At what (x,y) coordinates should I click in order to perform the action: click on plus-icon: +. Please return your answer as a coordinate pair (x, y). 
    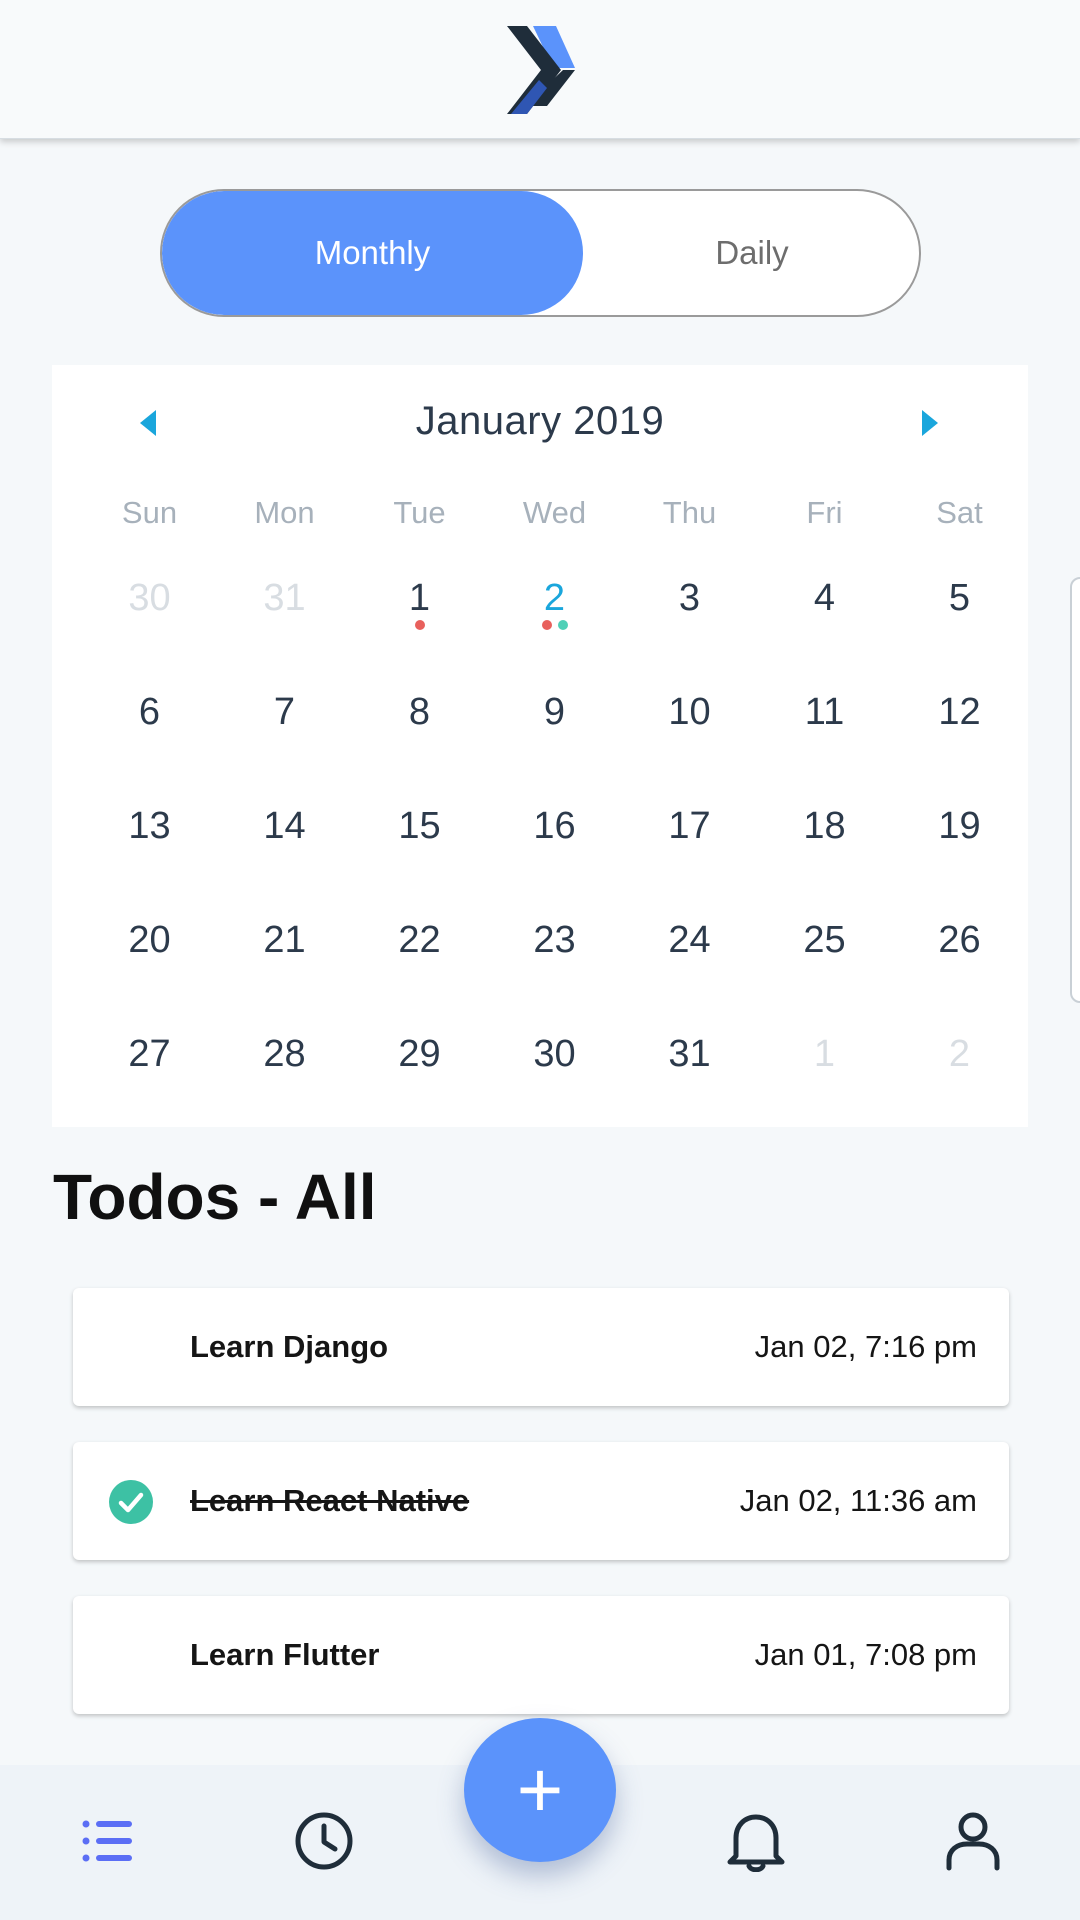
    Looking at the image, I should click on (540, 1789).